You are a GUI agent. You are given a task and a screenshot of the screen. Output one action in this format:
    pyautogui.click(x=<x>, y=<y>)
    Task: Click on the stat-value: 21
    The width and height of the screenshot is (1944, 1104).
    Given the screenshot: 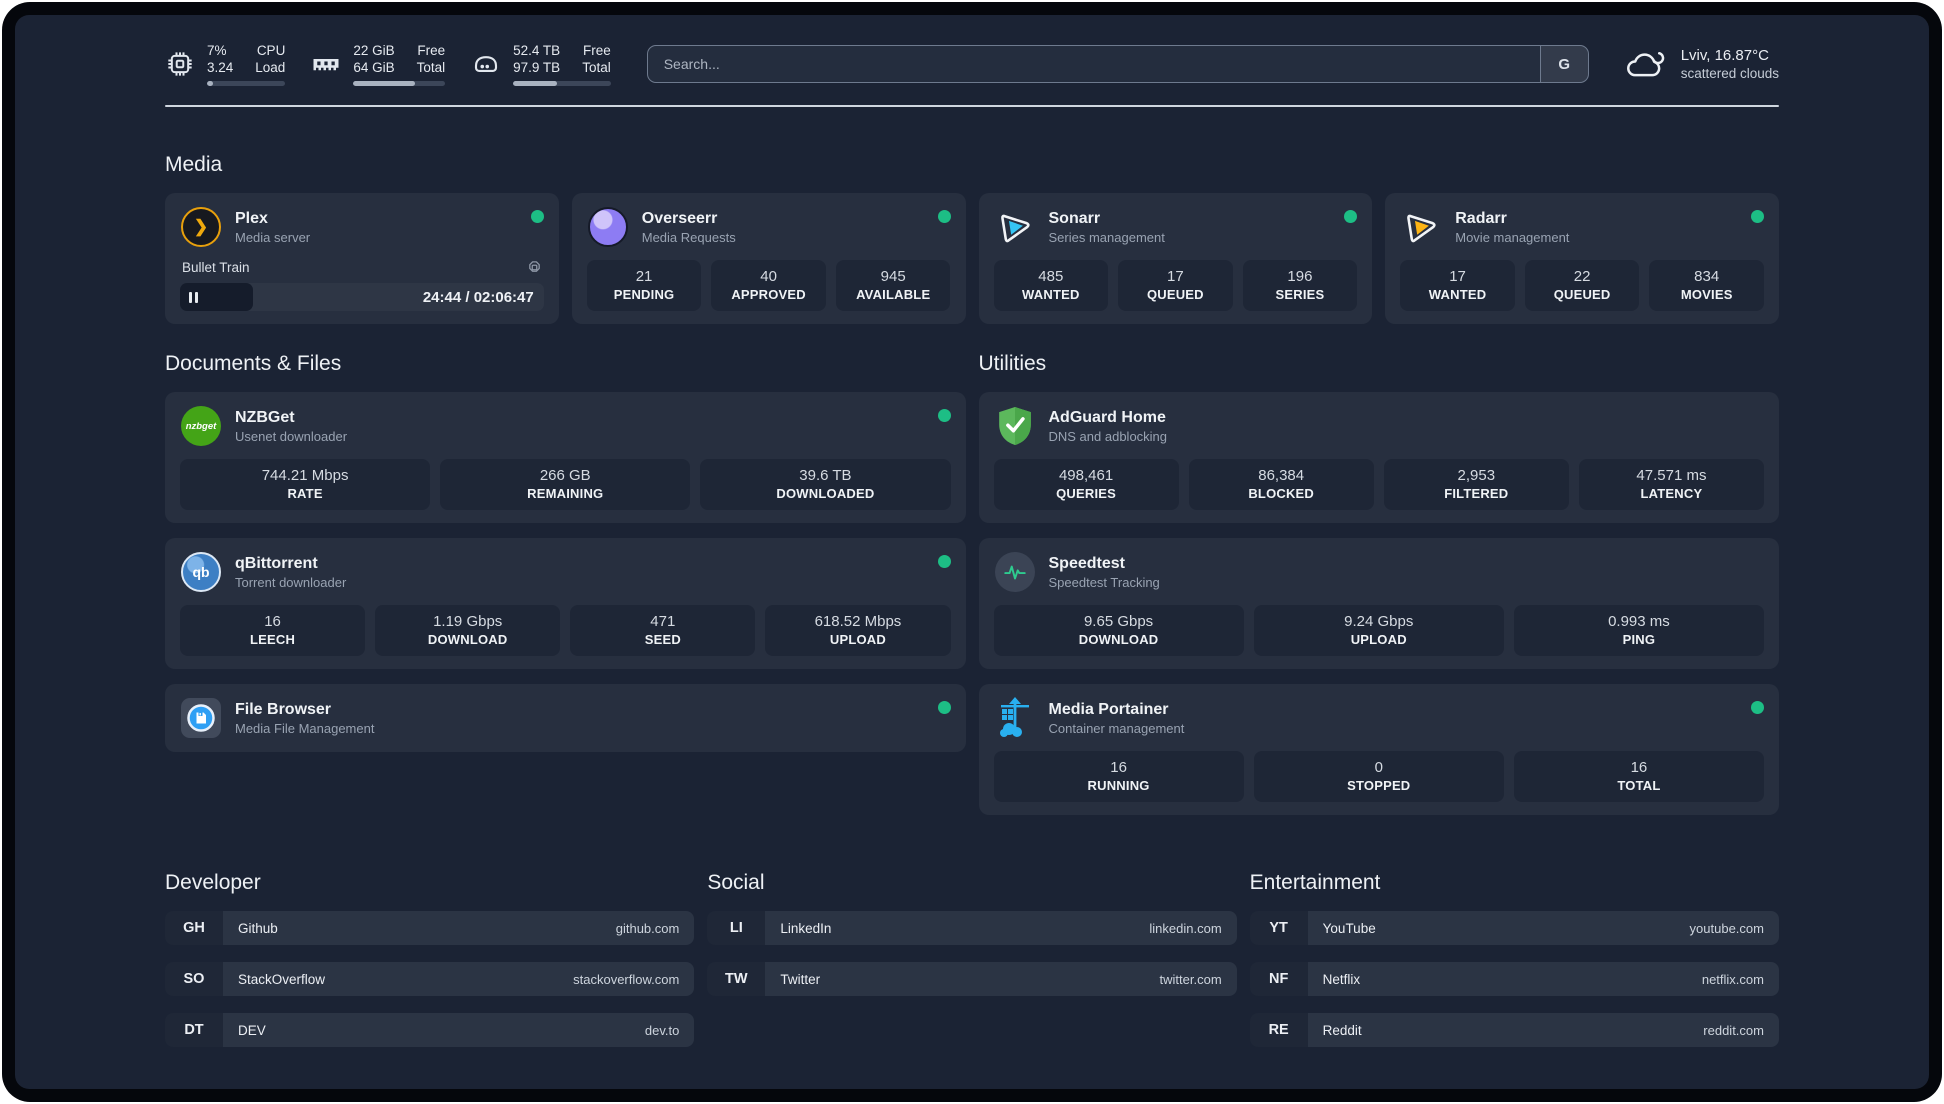 What is the action you would take?
    pyautogui.click(x=644, y=276)
    